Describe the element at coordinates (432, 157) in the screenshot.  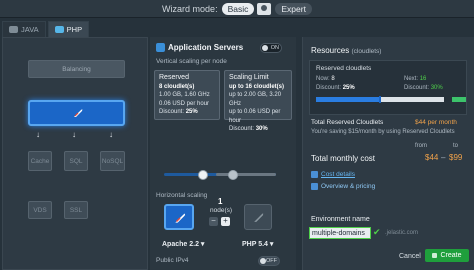
I see `from-value: $44` at that location.